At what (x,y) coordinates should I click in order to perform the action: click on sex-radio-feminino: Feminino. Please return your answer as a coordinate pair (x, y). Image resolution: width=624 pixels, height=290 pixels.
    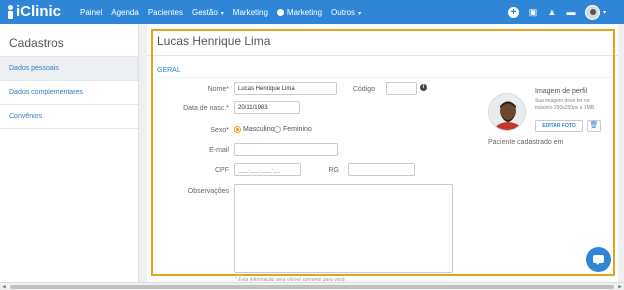
    Looking at the image, I should click on (293, 129).